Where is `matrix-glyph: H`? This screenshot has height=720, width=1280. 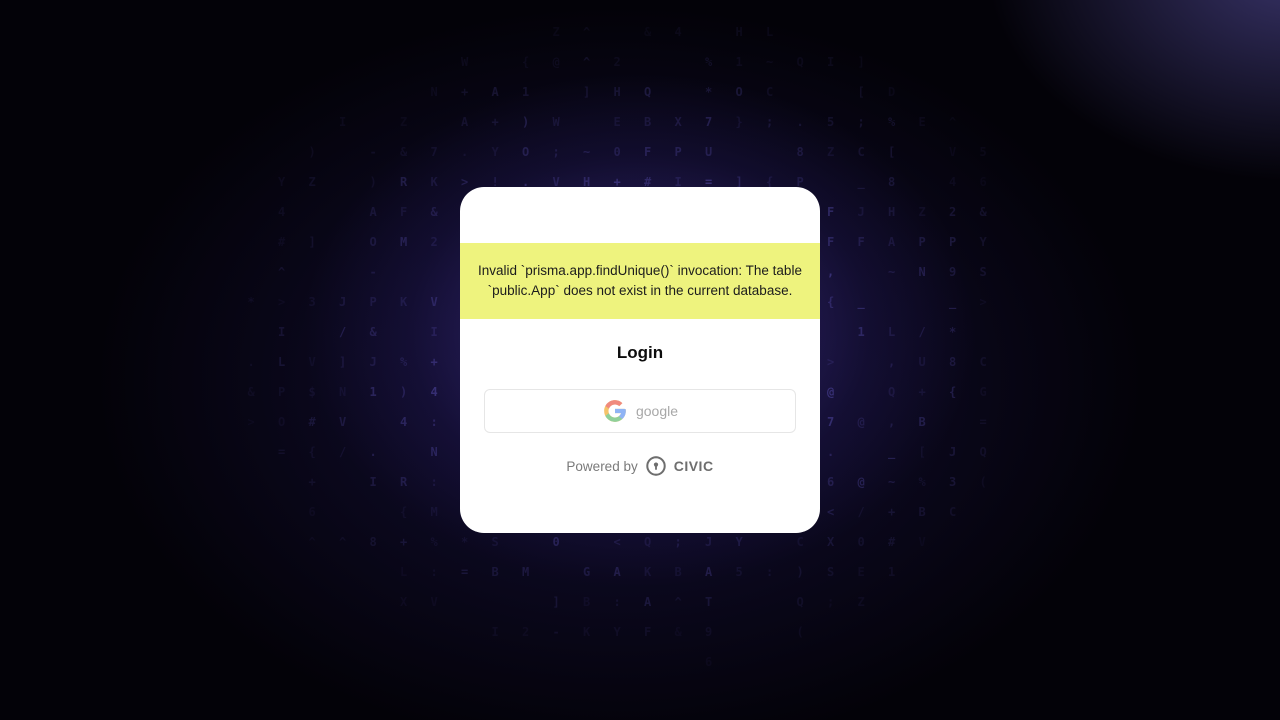
matrix-glyph: H is located at coordinates (617, 92).